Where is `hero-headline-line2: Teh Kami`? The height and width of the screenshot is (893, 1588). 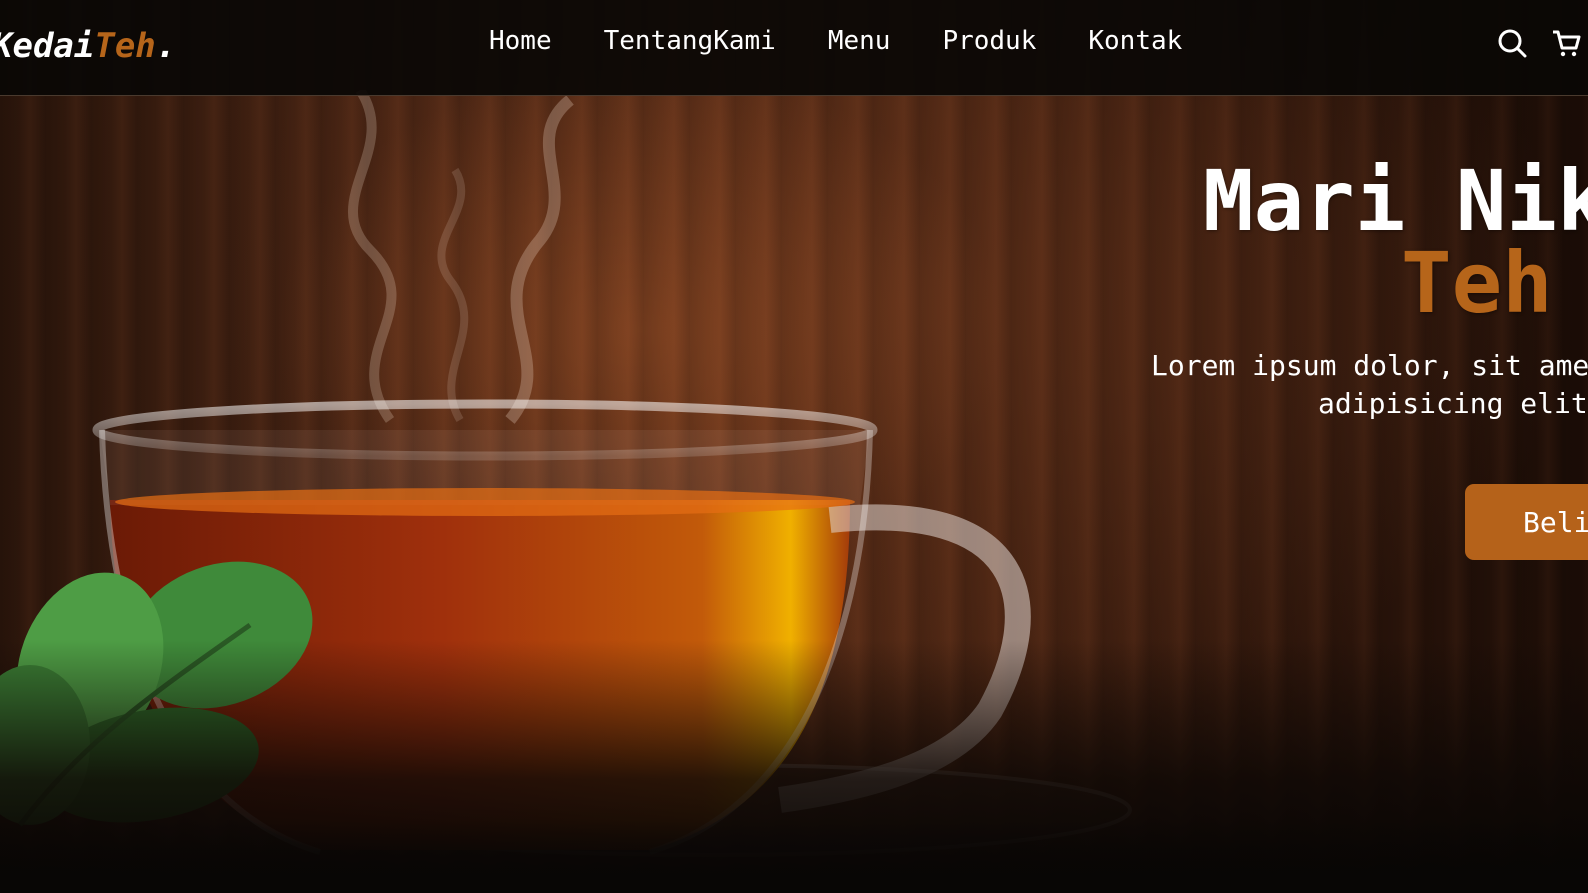
hero-headline-line2: Teh Kami is located at coordinates (1395, 283).